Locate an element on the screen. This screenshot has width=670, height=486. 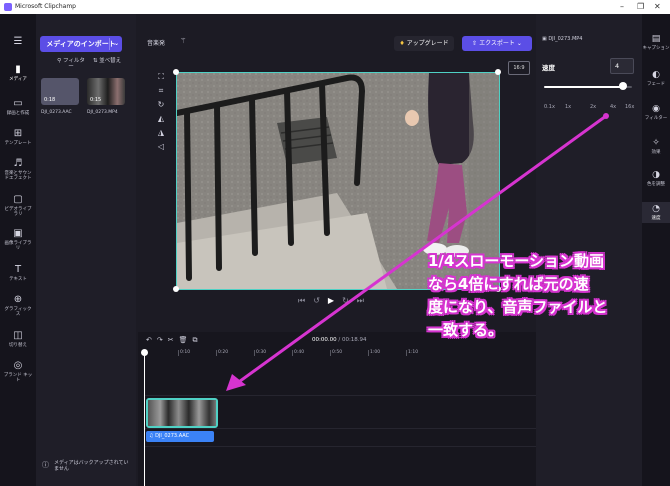
video-clip-thumbnail is located at coordinates (182, 413).